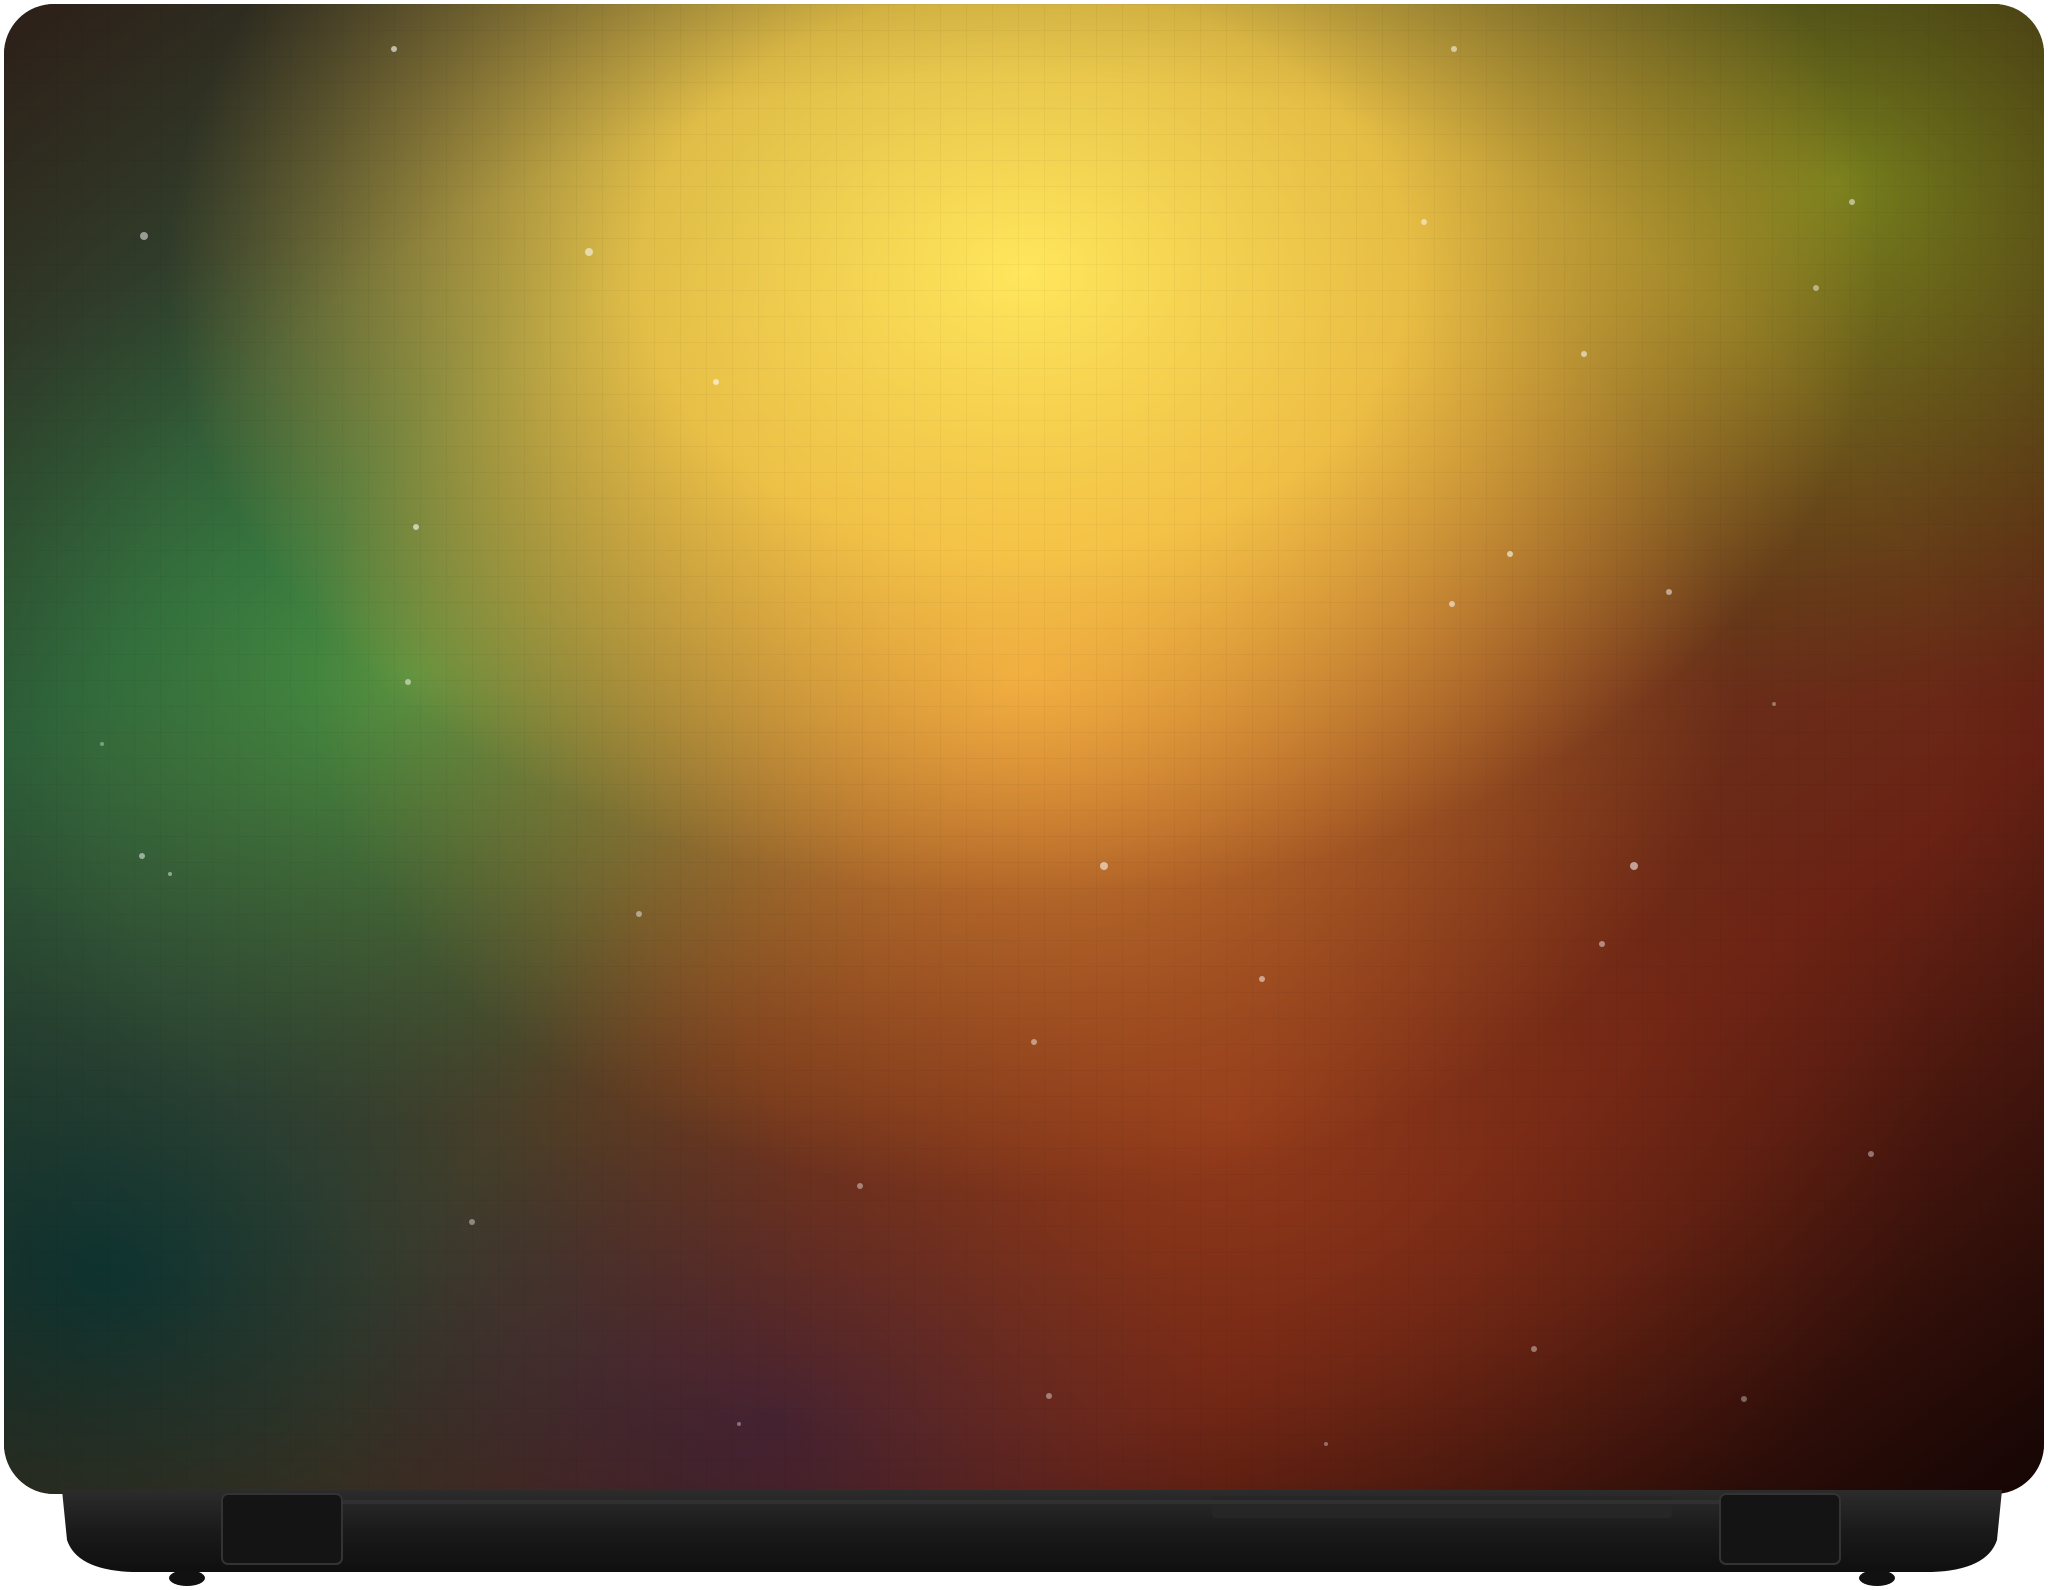 This screenshot has width=2048, height=1590. What do you see at coordinates (1032, 1540) in the screenshot?
I see `laptop-base` at bounding box center [1032, 1540].